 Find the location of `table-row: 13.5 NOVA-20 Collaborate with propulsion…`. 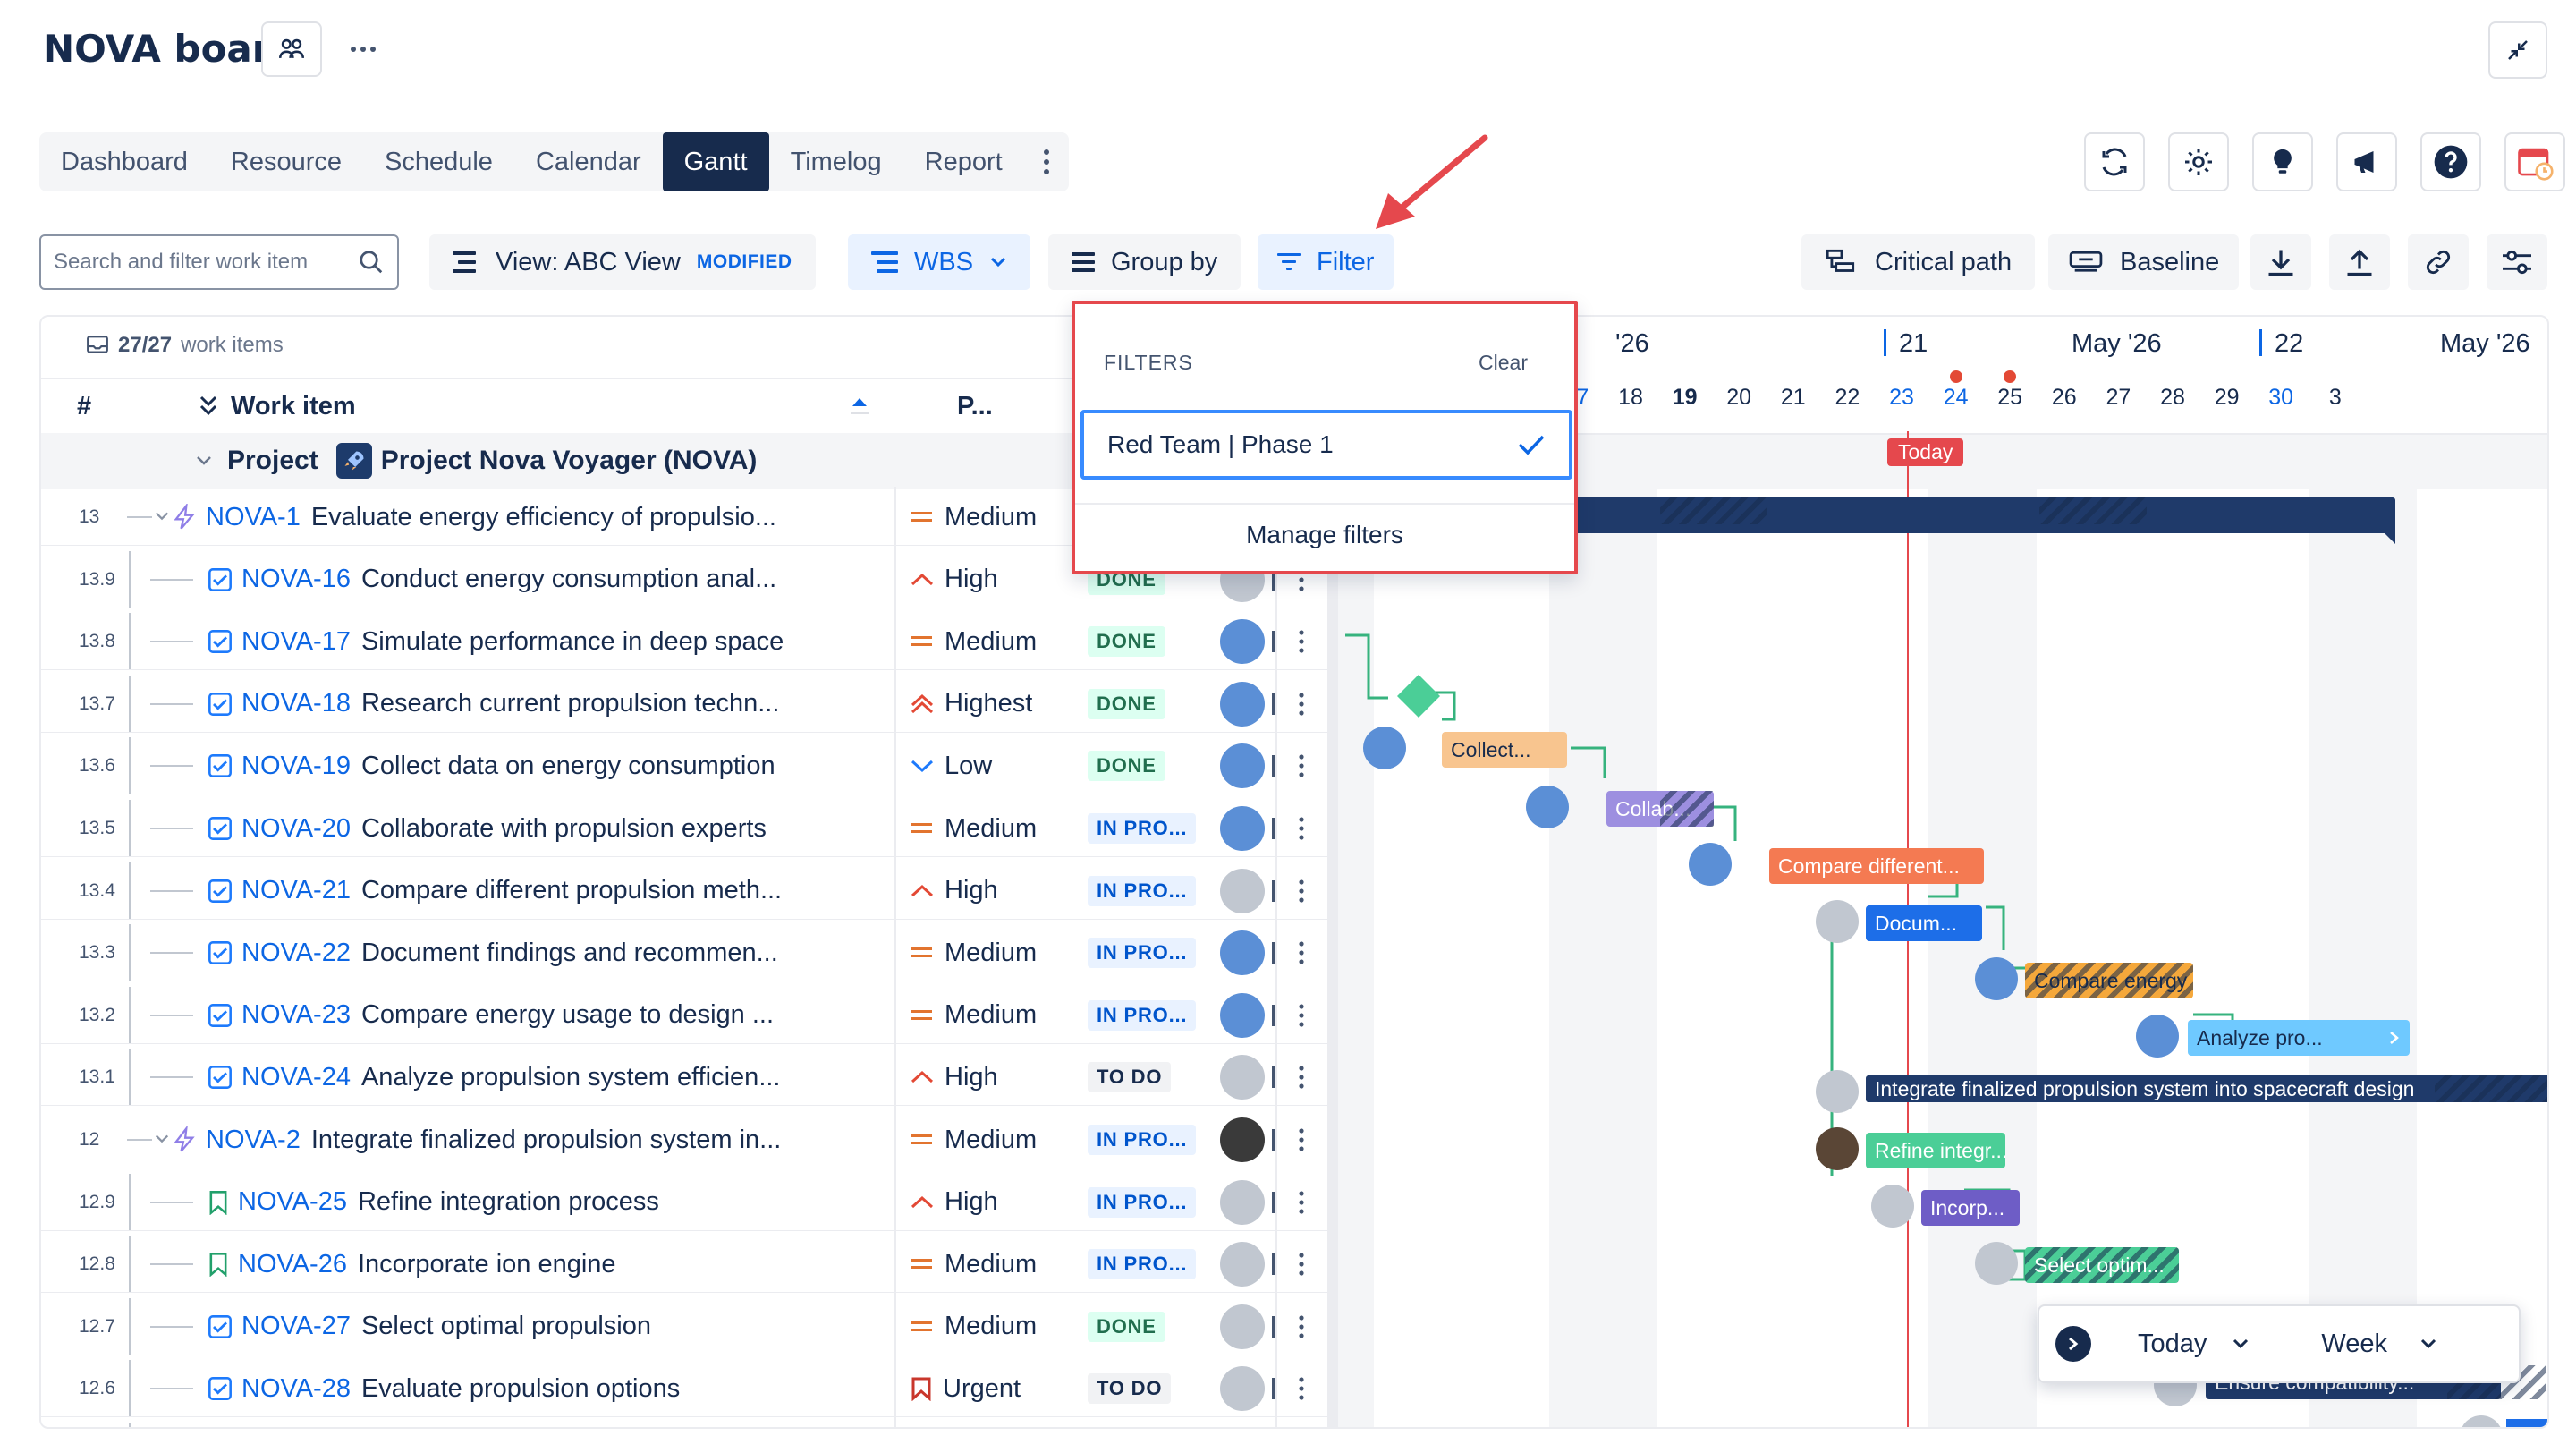

table-row: 13.5 NOVA-20 Collaborate with propulsion… is located at coordinates (685, 828).